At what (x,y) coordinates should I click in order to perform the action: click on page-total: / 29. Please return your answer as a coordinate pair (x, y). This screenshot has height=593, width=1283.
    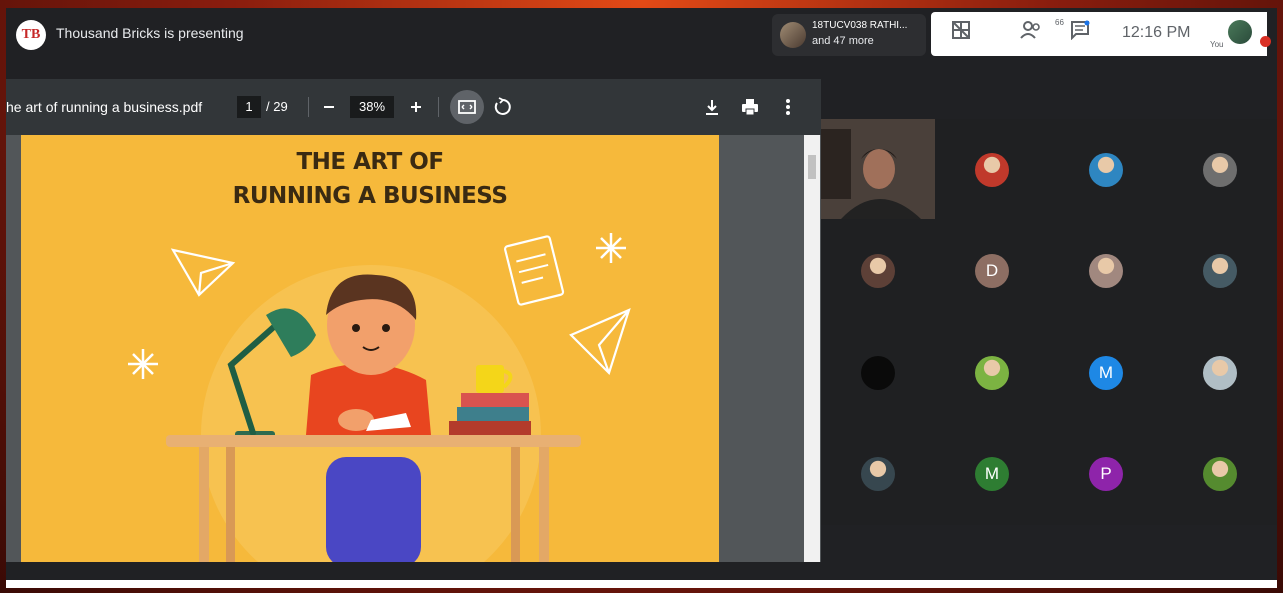
    Looking at the image, I should click on (277, 106).